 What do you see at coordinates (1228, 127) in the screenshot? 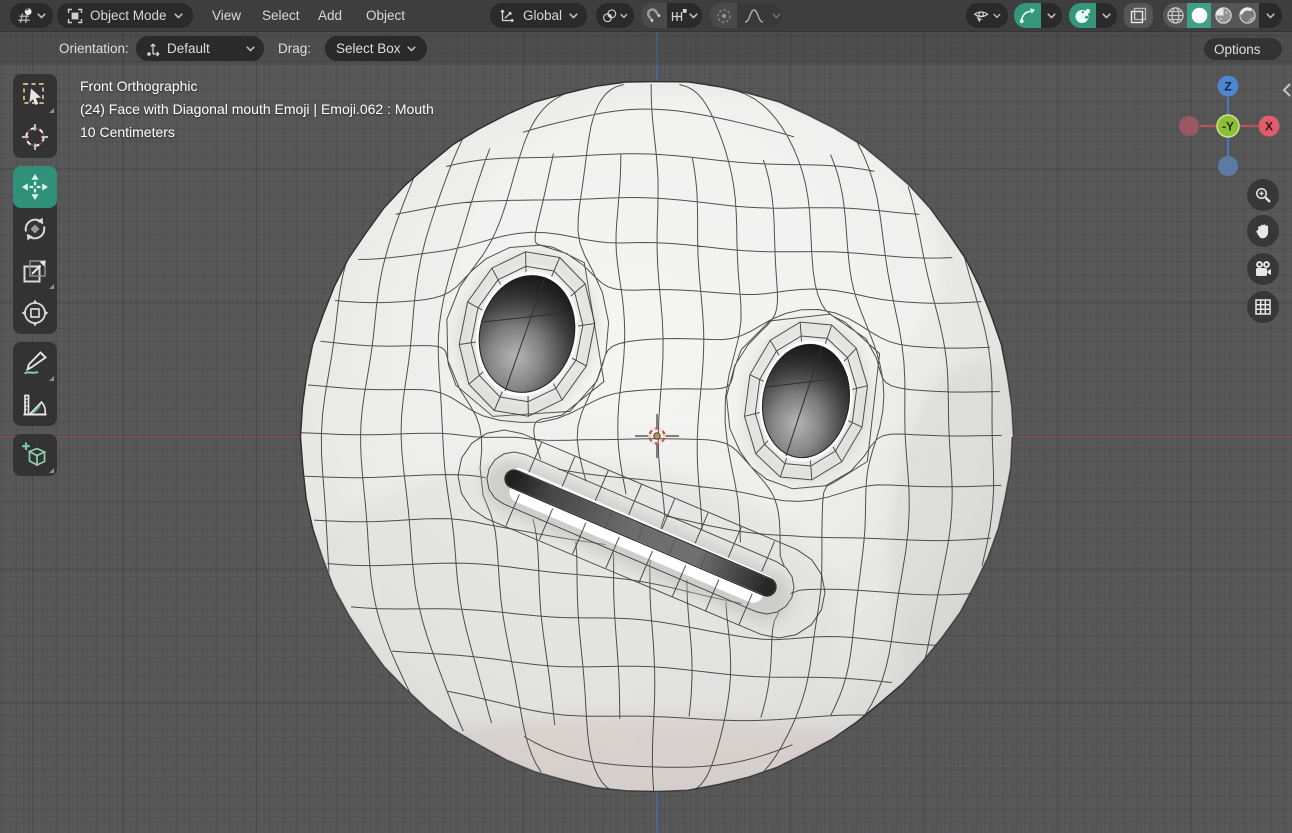
I see `svg-text: -Y` at bounding box center [1228, 127].